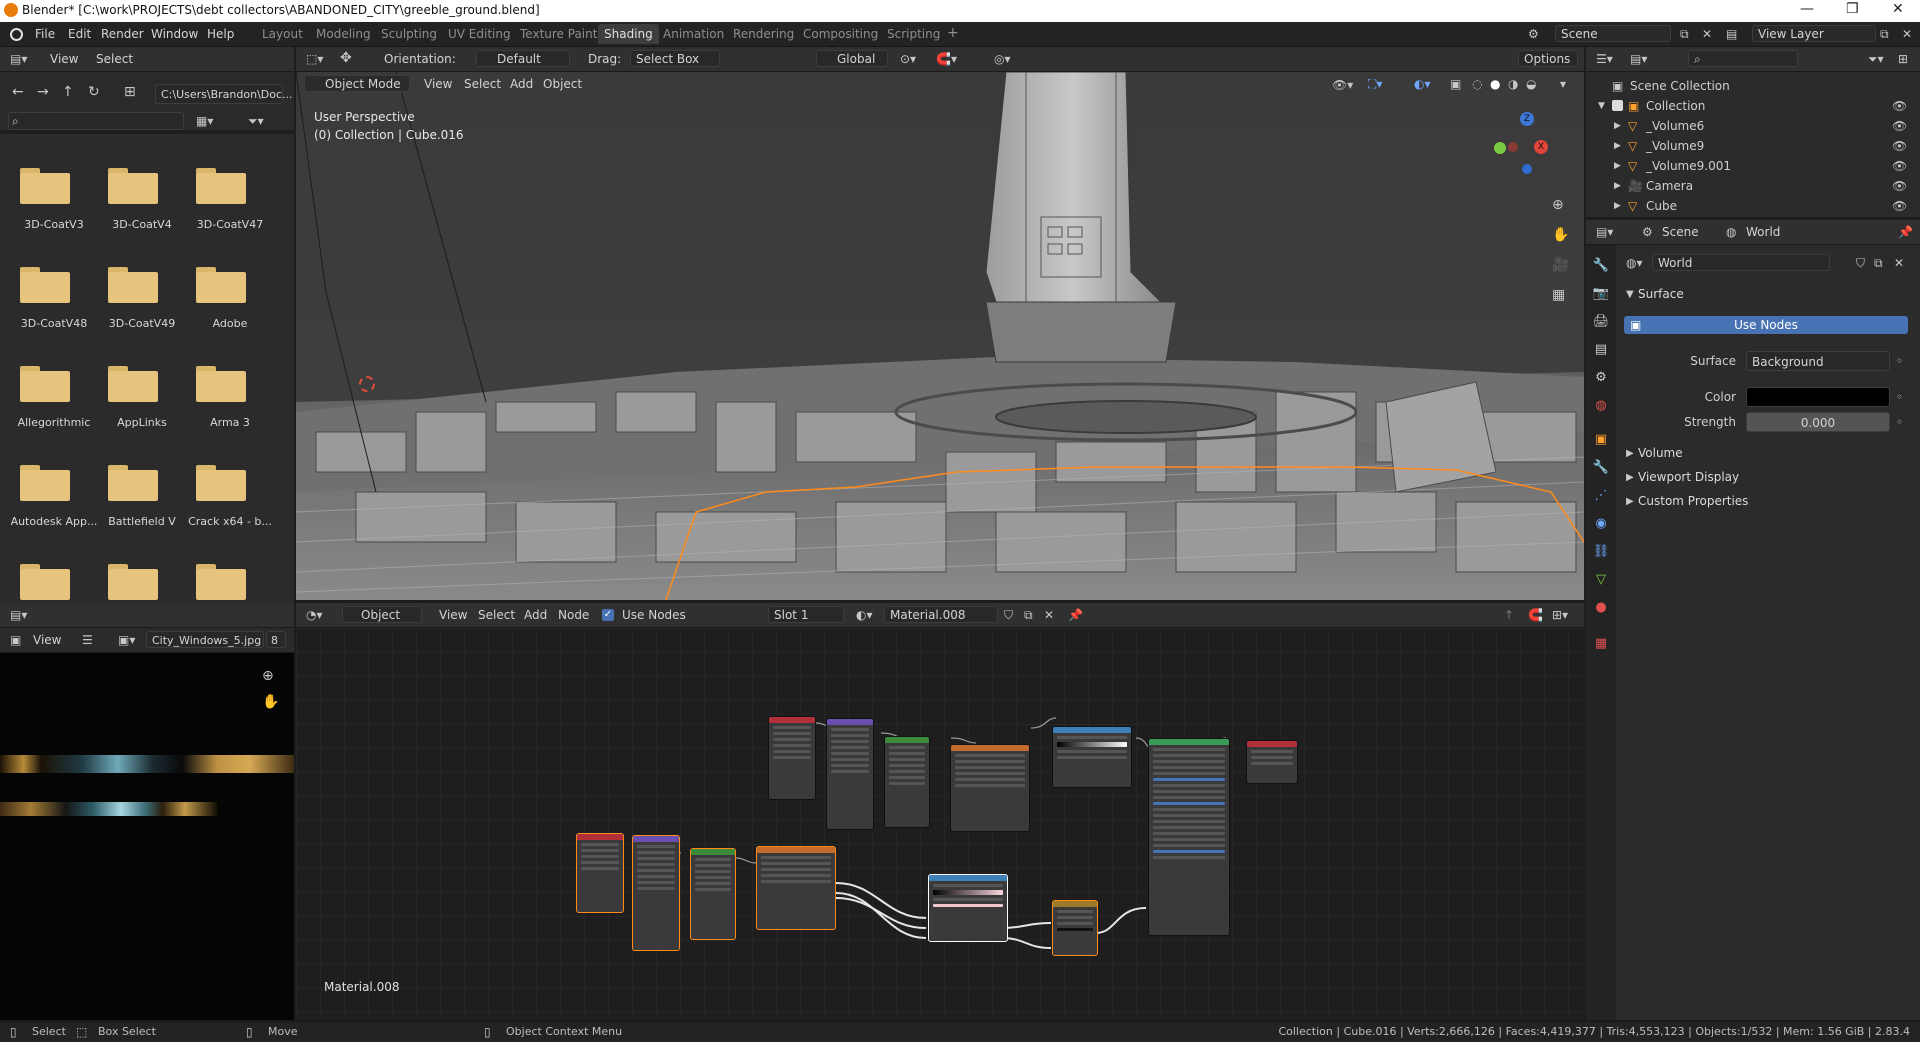  I want to click on gizmo-x-axis: X, so click(1541, 147).